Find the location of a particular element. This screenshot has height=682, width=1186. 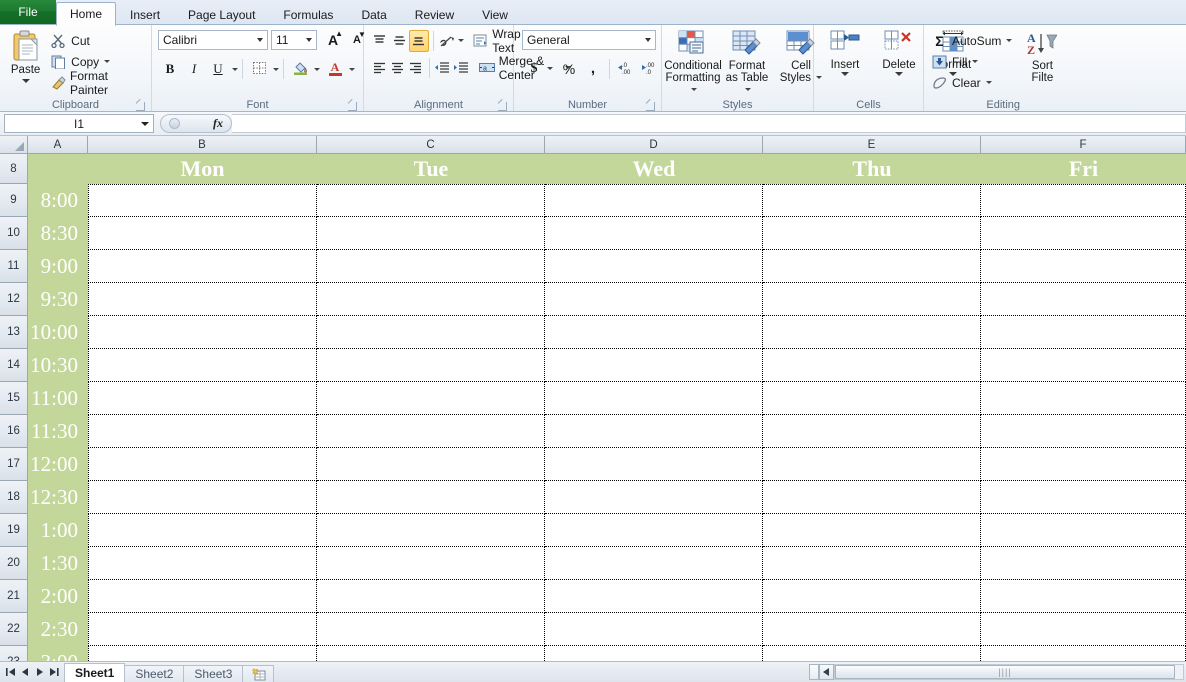

row-header-11: 11 is located at coordinates (14, 266).